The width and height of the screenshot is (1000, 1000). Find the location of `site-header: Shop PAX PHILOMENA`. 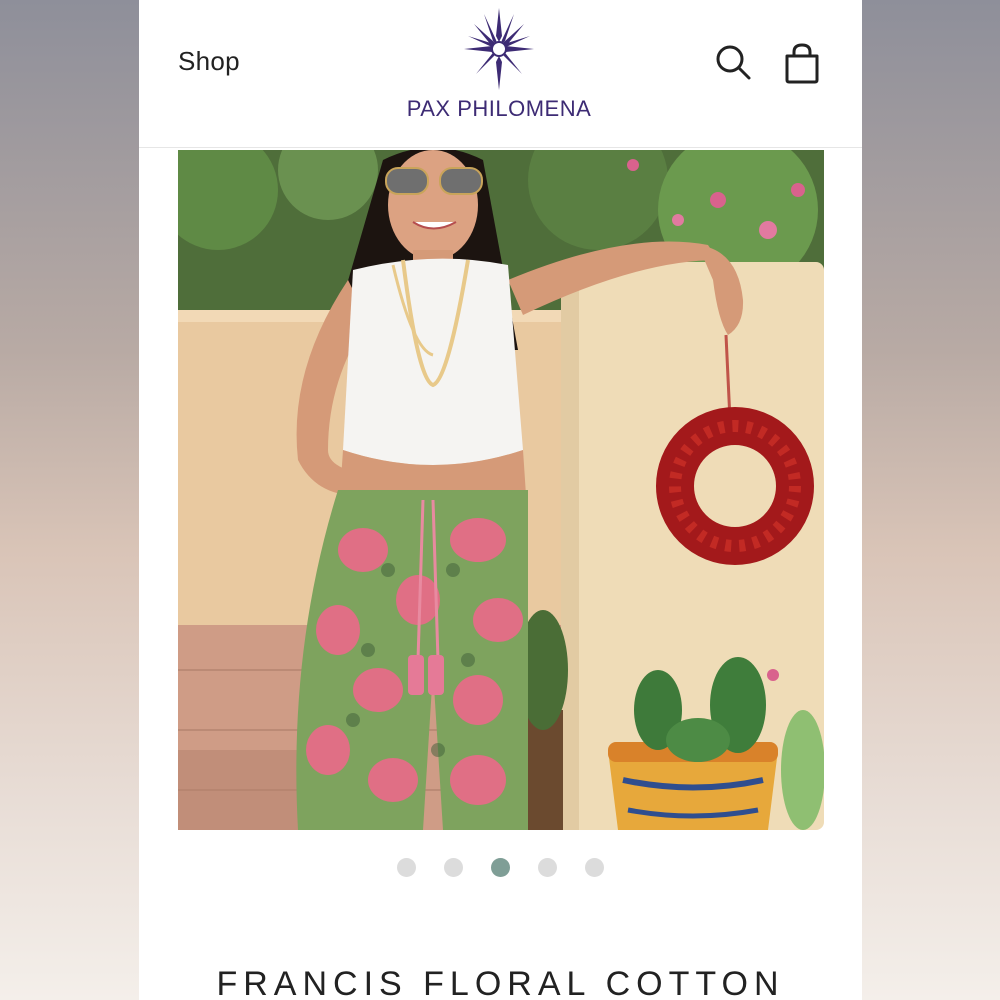

site-header: Shop PAX PHILOMENA is located at coordinates (500, 74).